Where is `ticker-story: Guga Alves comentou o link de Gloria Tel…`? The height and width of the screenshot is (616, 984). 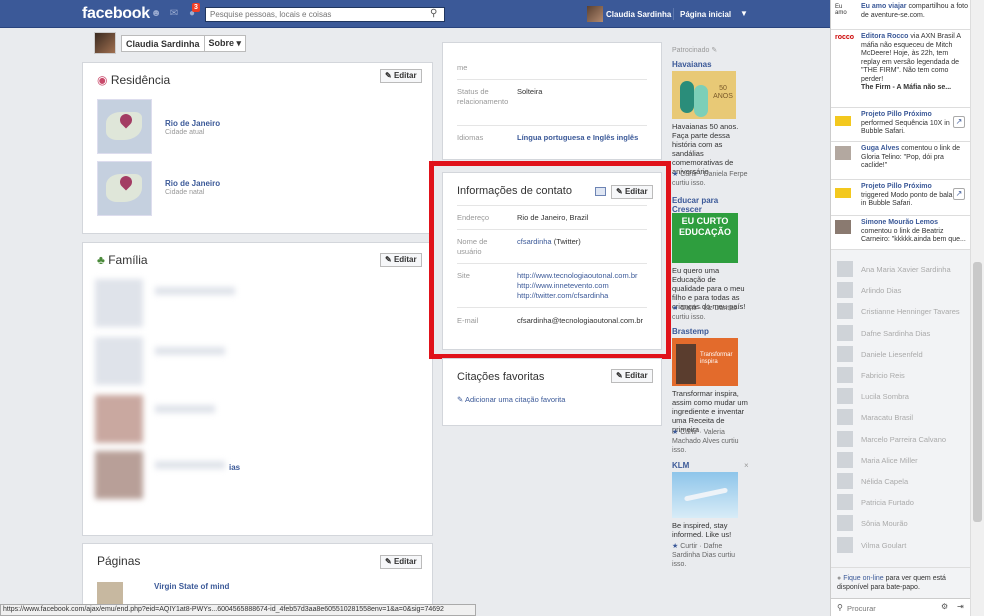
ticker-story: Guga Alves comentou o link de Gloria Tel… is located at coordinates (901, 161).